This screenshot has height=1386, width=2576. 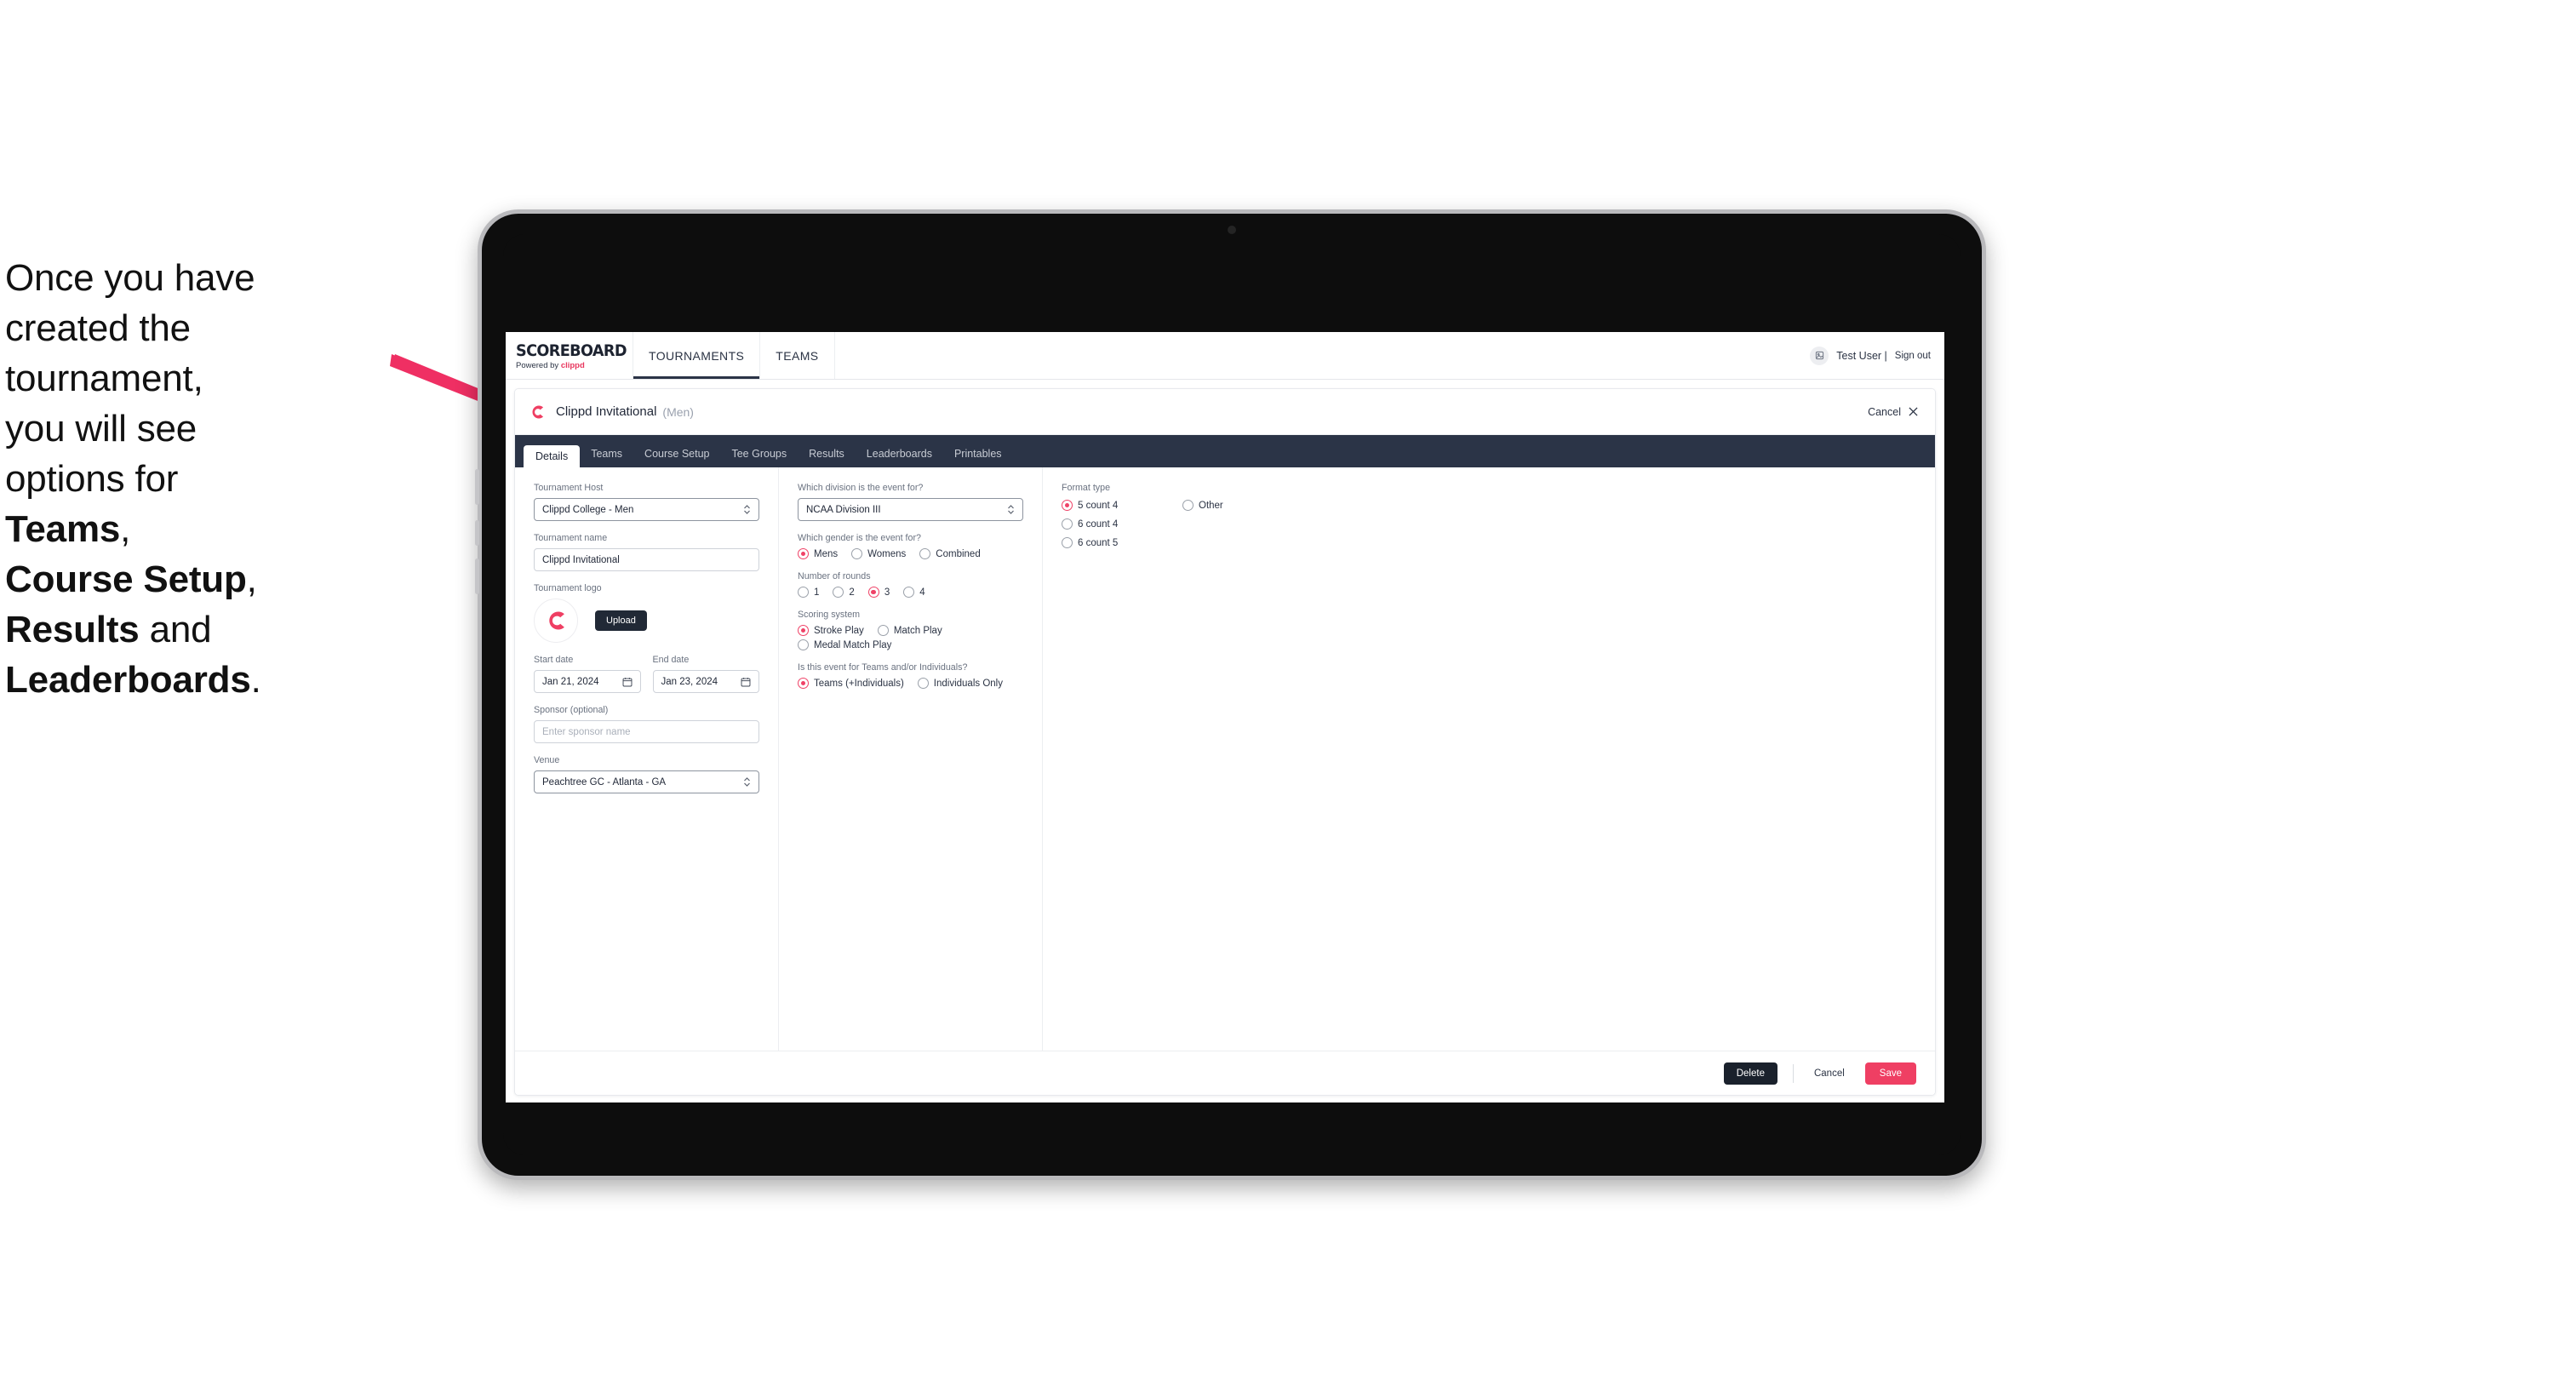 I want to click on start-date-input: Jan 21, 2024, so click(x=588, y=681).